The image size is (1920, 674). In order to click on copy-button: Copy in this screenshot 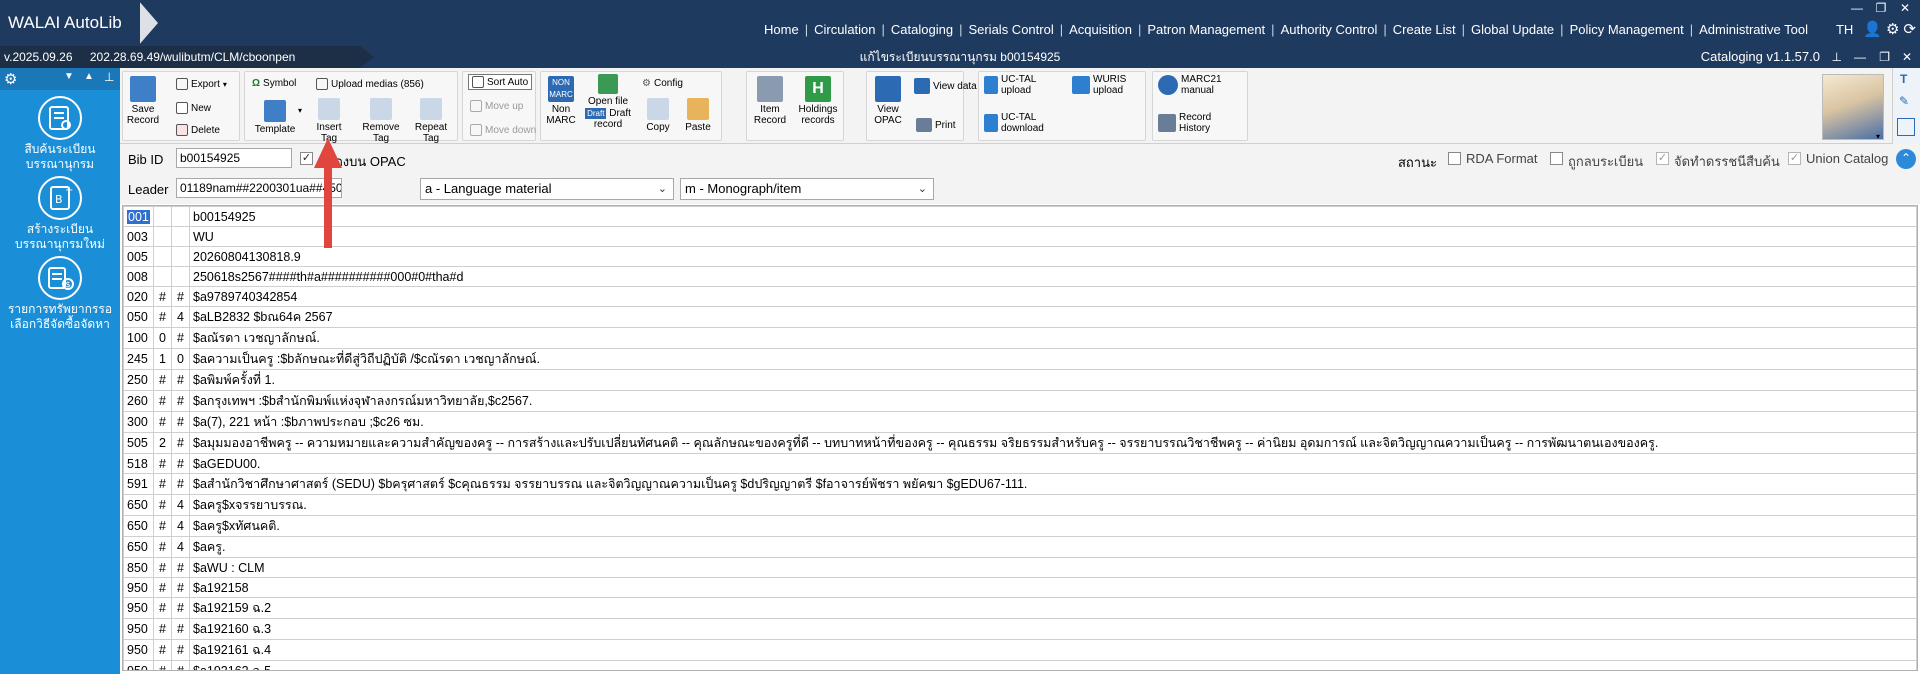, I will do `click(658, 115)`.